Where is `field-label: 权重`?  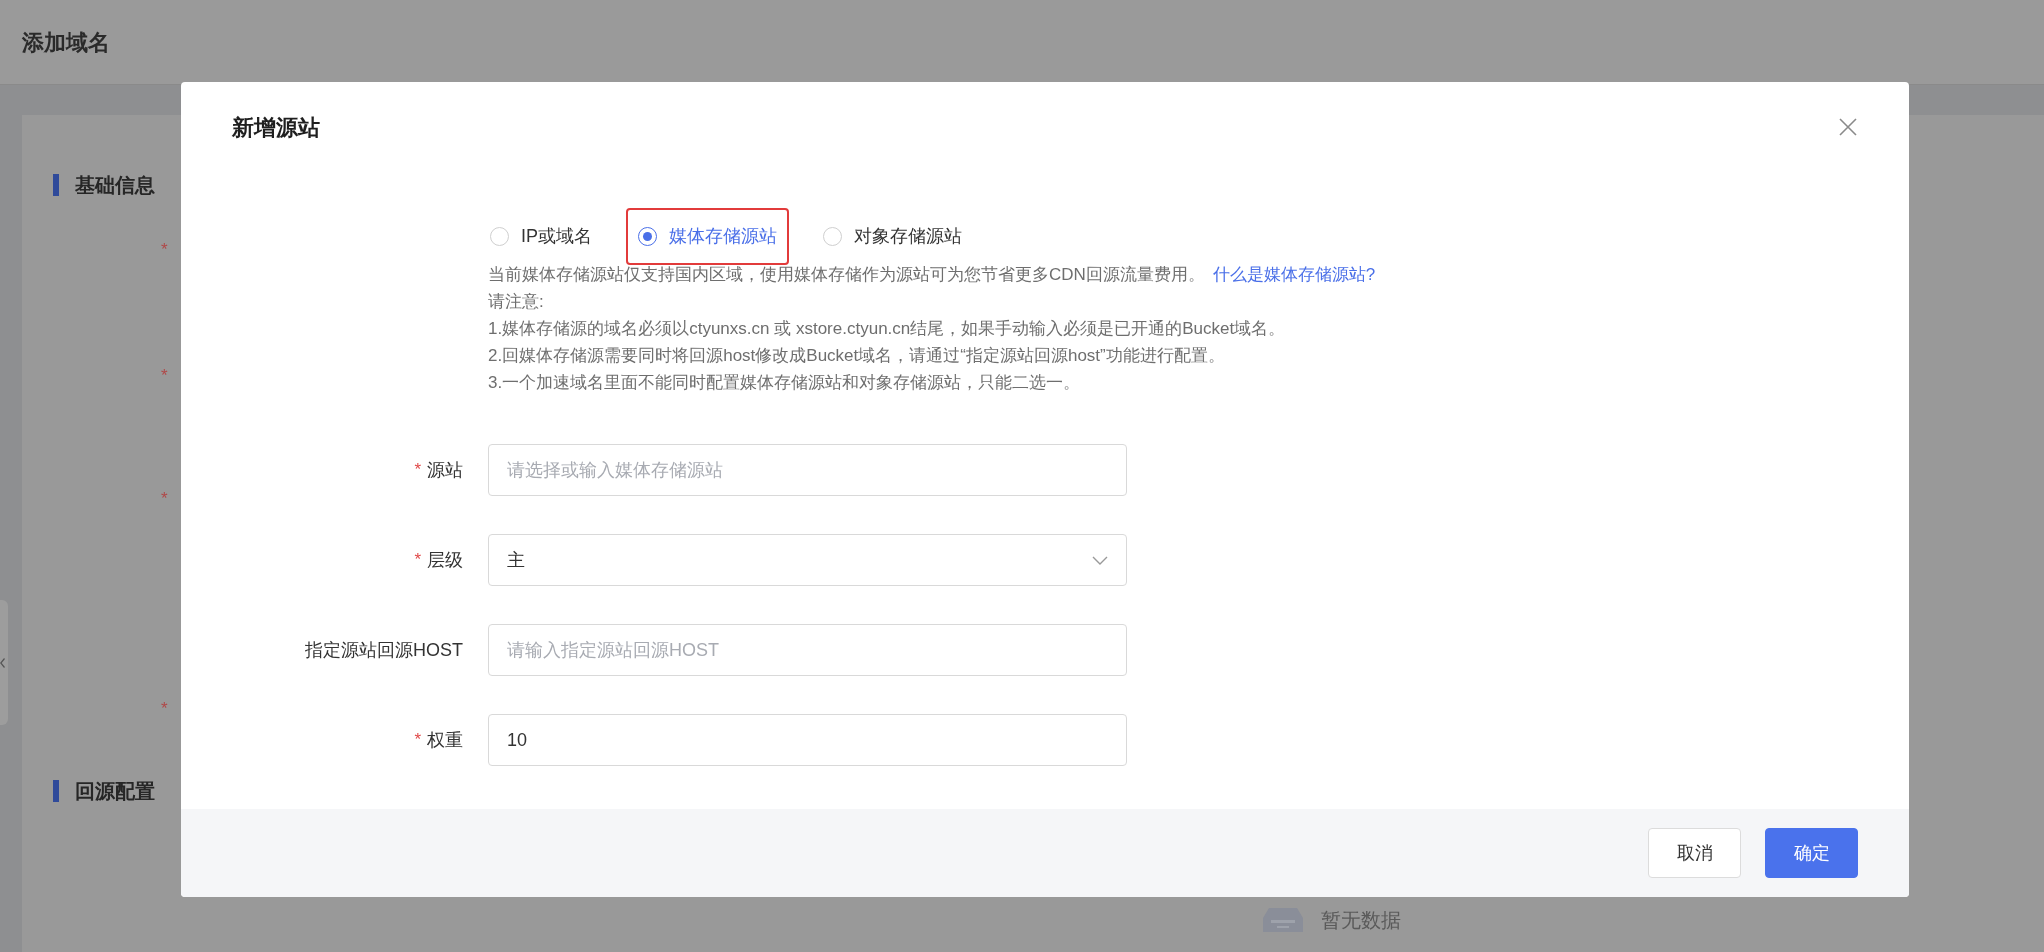
field-label: 权重 is located at coordinates (445, 740).